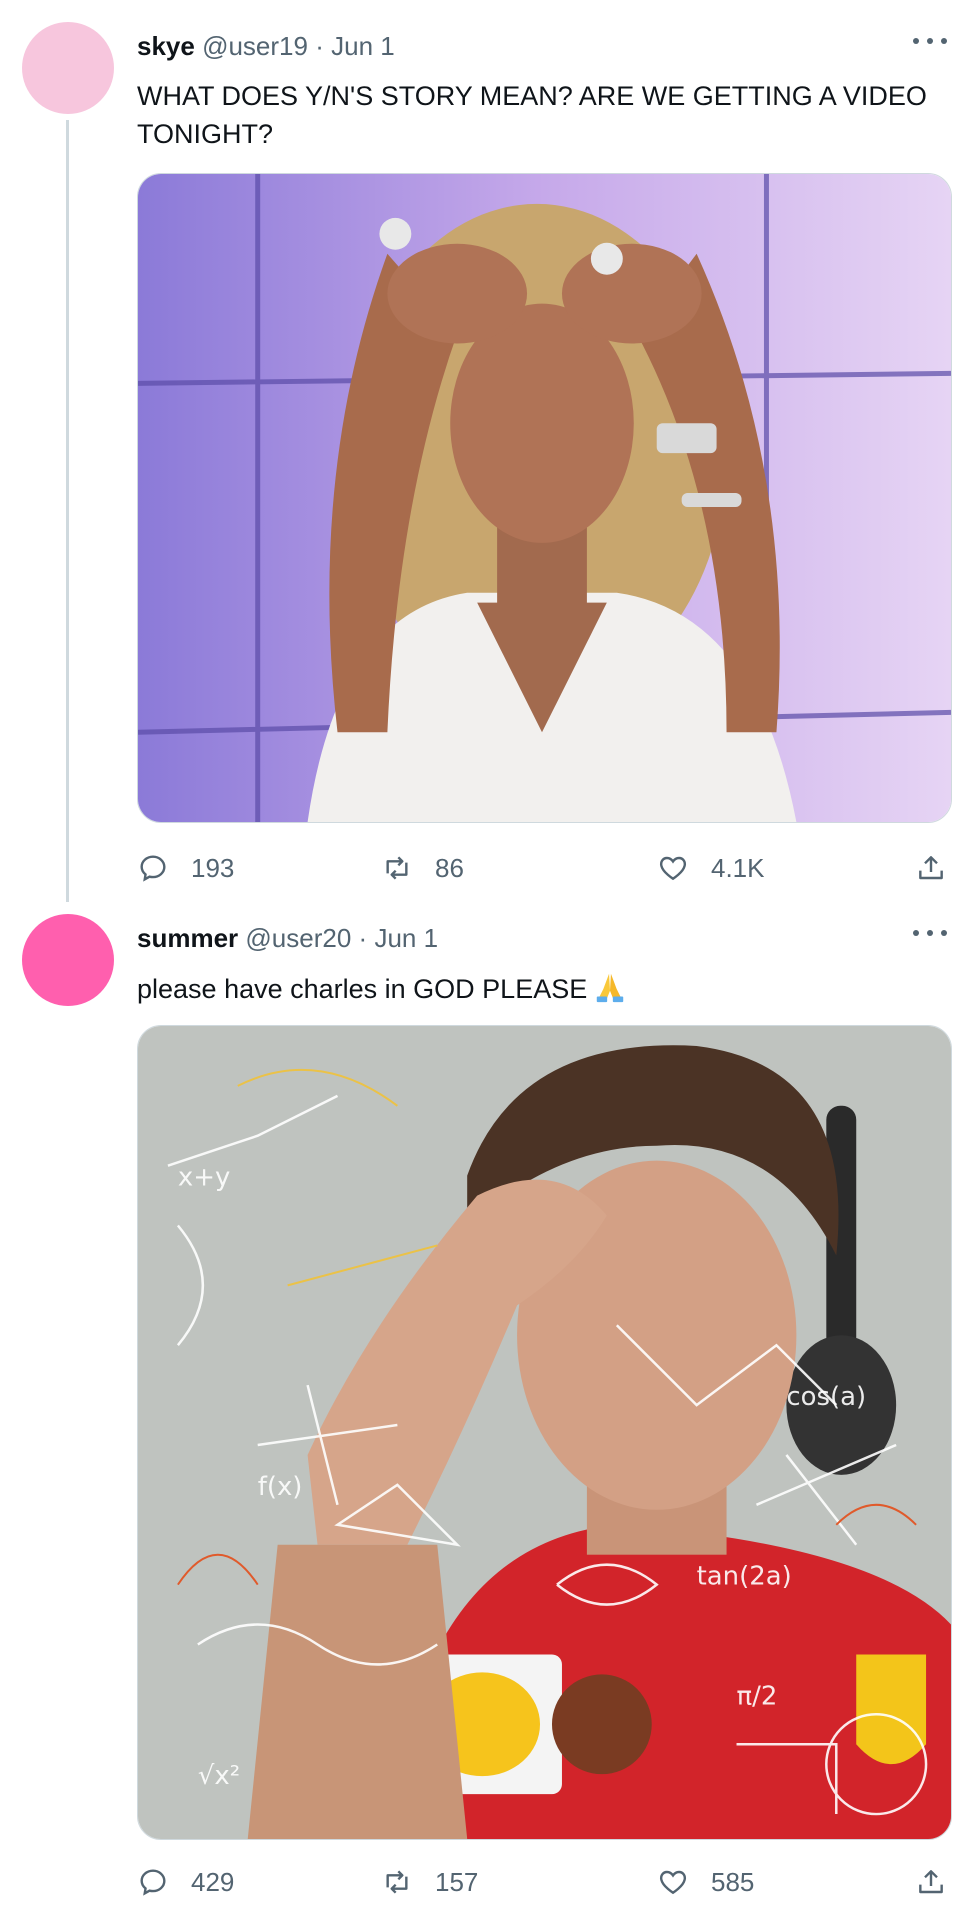 This screenshot has height=1920, width=973. Describe the element at coordinates (545, 938) in the screenshot. I see `tweet-header: summer @user20 · Jun 1` at that location.